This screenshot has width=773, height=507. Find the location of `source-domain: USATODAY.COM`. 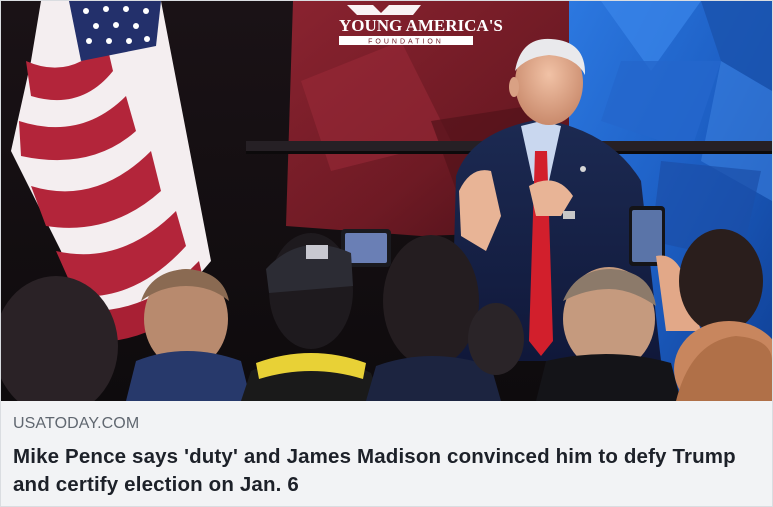

source-domain: USATODAY.COM is located at coordinates (76, 423).